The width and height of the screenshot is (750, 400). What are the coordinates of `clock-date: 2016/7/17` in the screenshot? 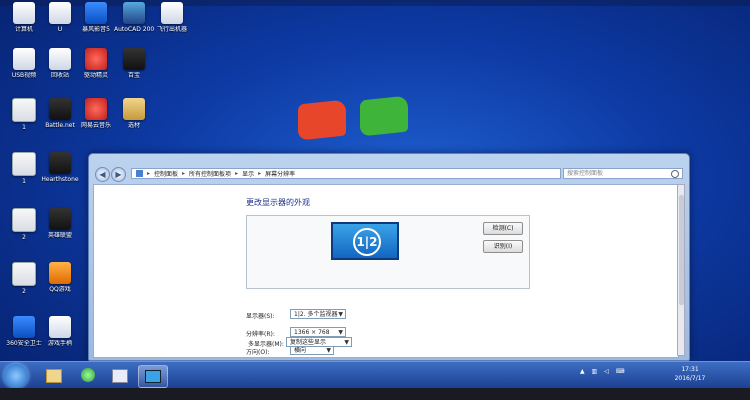 It's located at (690, 378).